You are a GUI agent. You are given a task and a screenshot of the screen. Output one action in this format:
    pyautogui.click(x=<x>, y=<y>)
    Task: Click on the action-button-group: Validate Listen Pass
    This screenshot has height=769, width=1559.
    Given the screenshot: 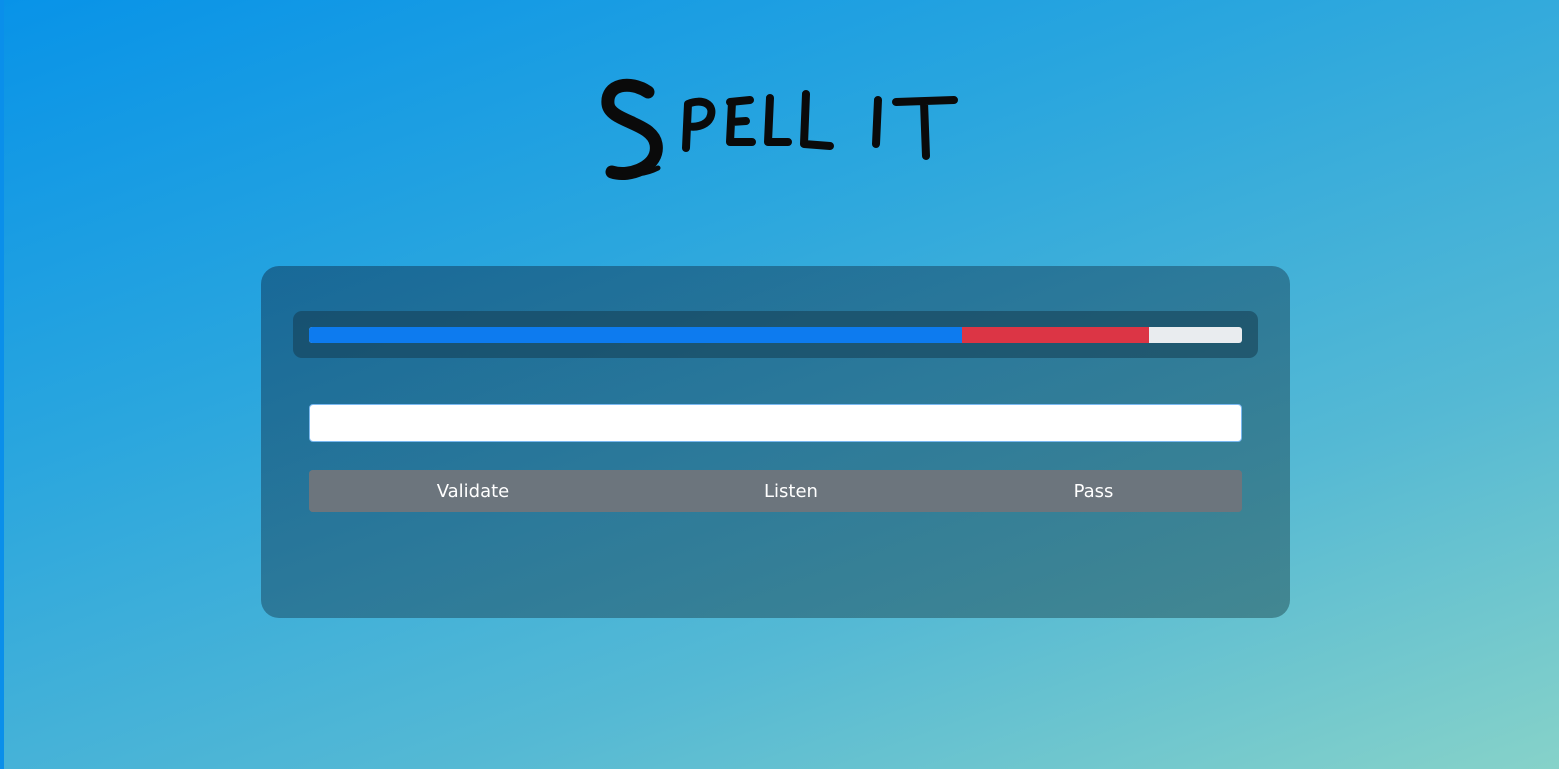 What is the action you would take?
    pyautogui.click(x=775, y=491)
    